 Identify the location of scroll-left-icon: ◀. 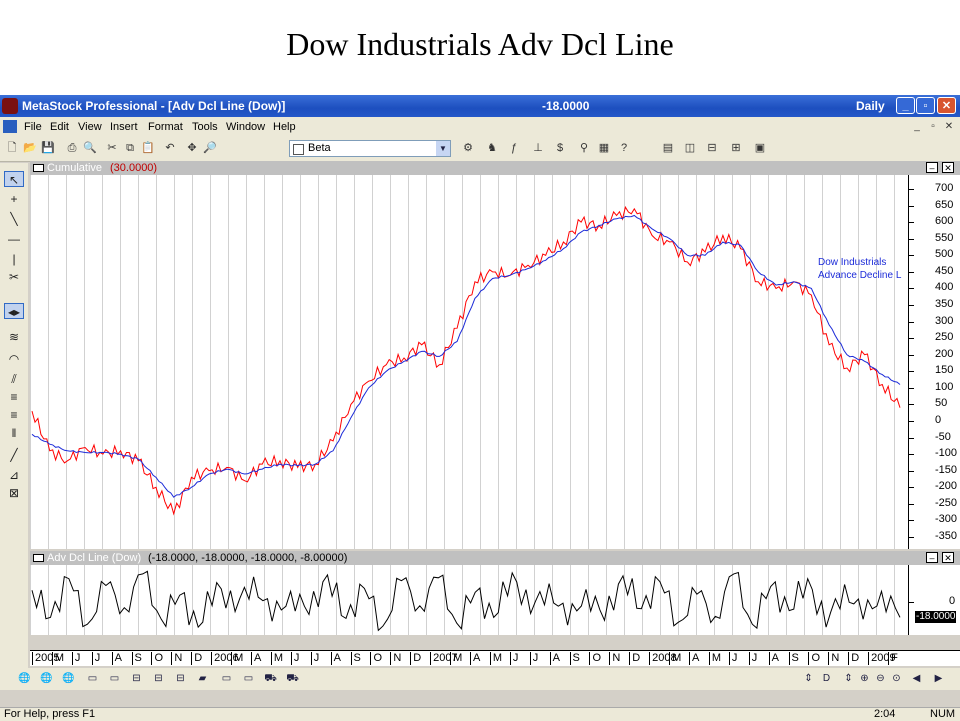
(916, 678).